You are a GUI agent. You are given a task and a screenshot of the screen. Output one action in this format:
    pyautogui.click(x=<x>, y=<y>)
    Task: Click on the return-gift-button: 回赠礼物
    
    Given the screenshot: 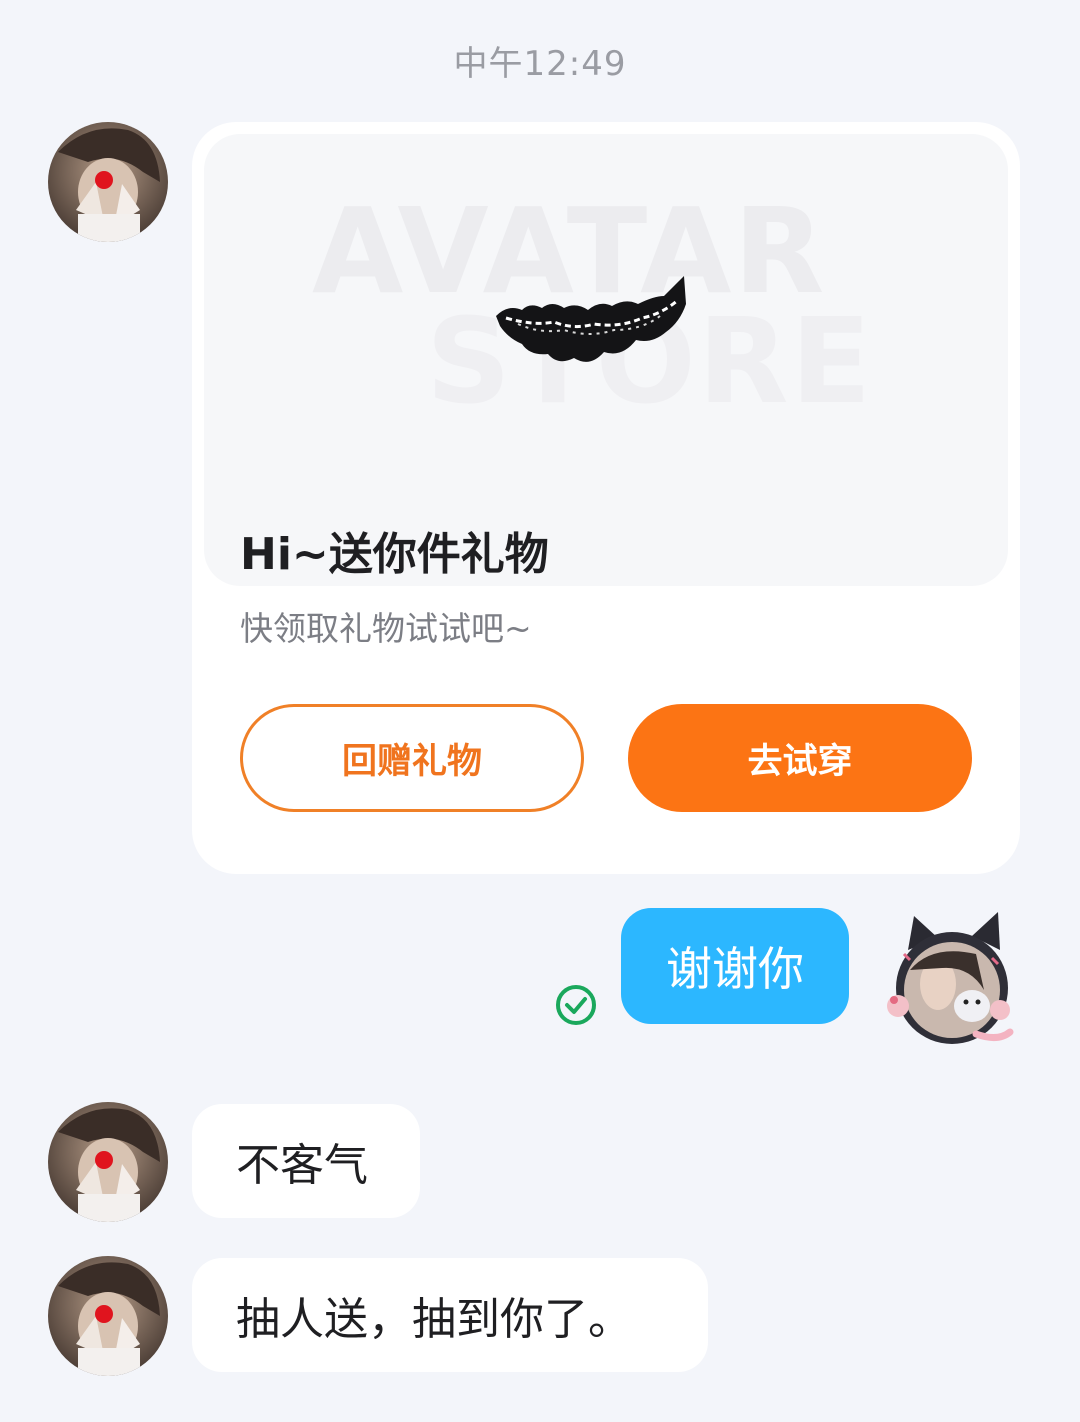 What is the action you would take?
    pyautogui.click(x=412, y=758)
    